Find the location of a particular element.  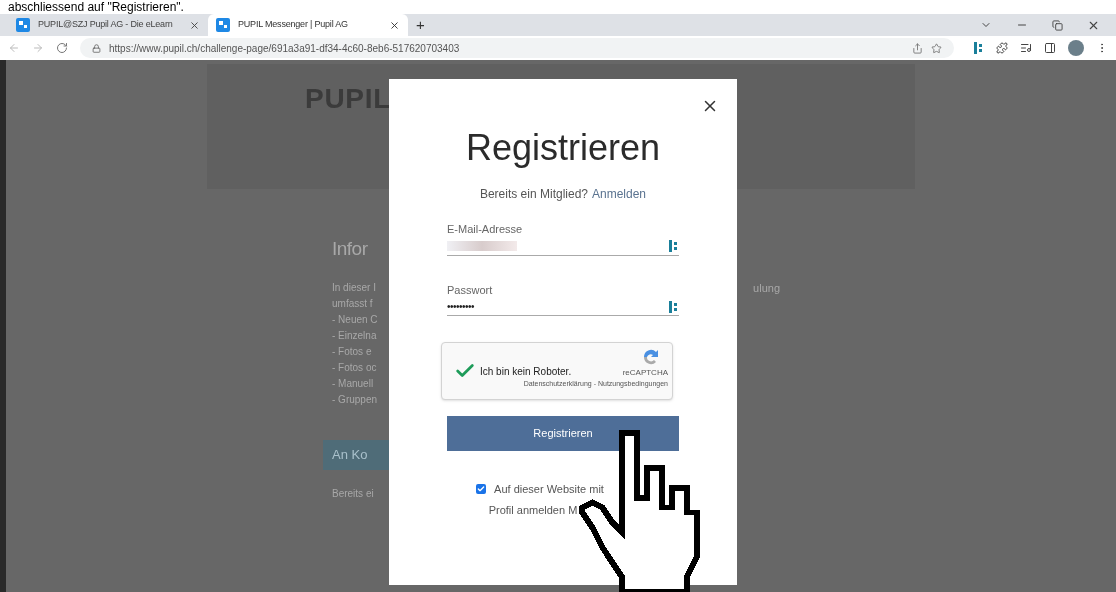

body-text: umfasst f is located at coordinates (352, 303).